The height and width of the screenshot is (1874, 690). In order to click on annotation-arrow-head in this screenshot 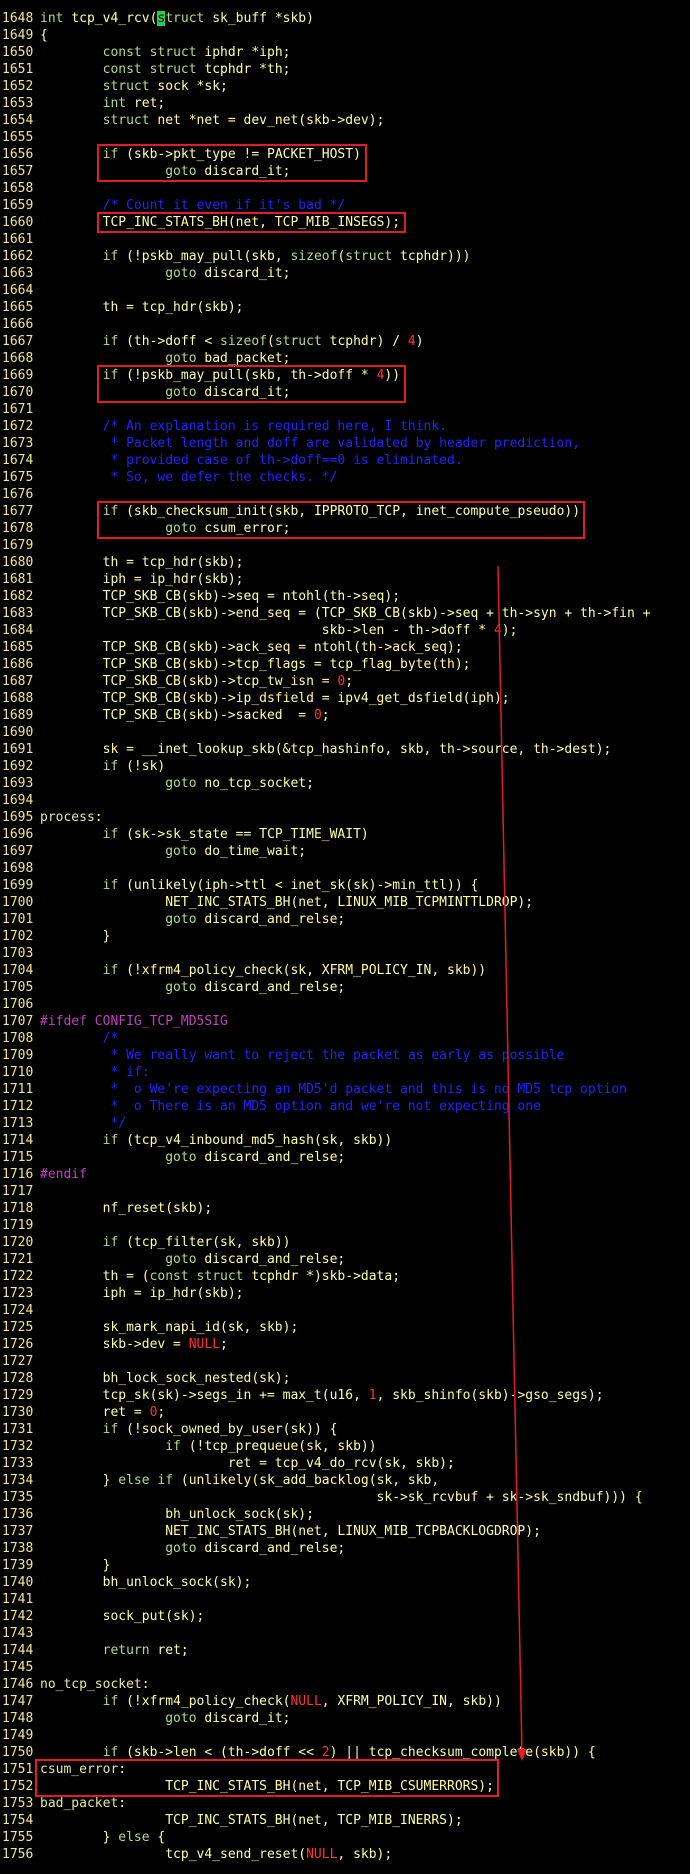, I will do `click(522, 1755)`.